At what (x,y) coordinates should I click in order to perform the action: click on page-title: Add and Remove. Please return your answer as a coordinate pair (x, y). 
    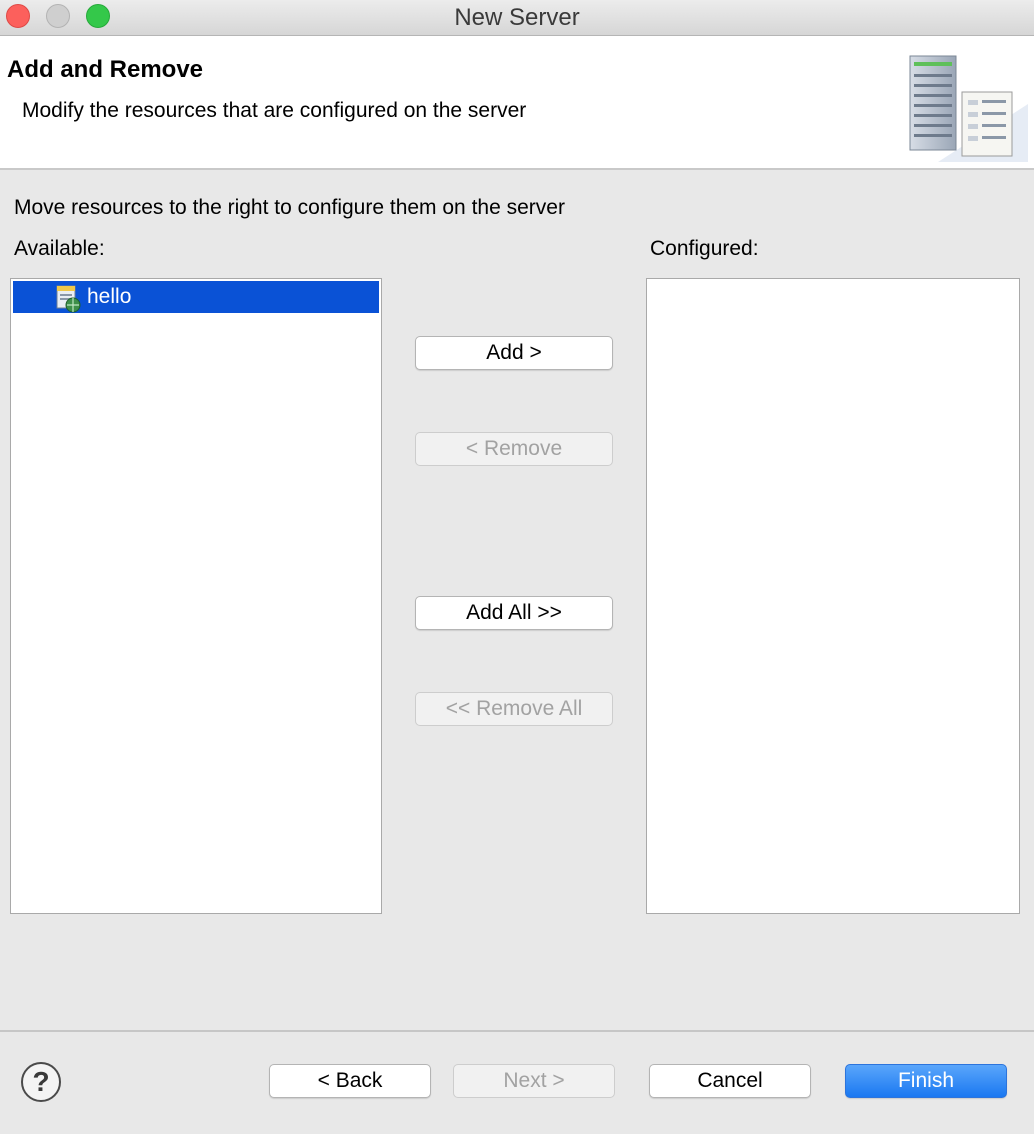
    Looking at the image, I should click on (105, 69).